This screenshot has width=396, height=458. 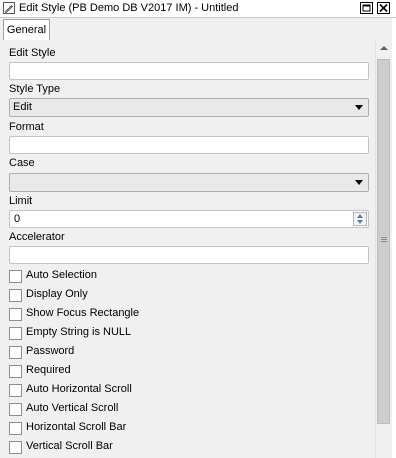 What do you see at coordinates (189, 182) in the screenshot?
I see `case-dropdown` at bounding box center [189, 182].